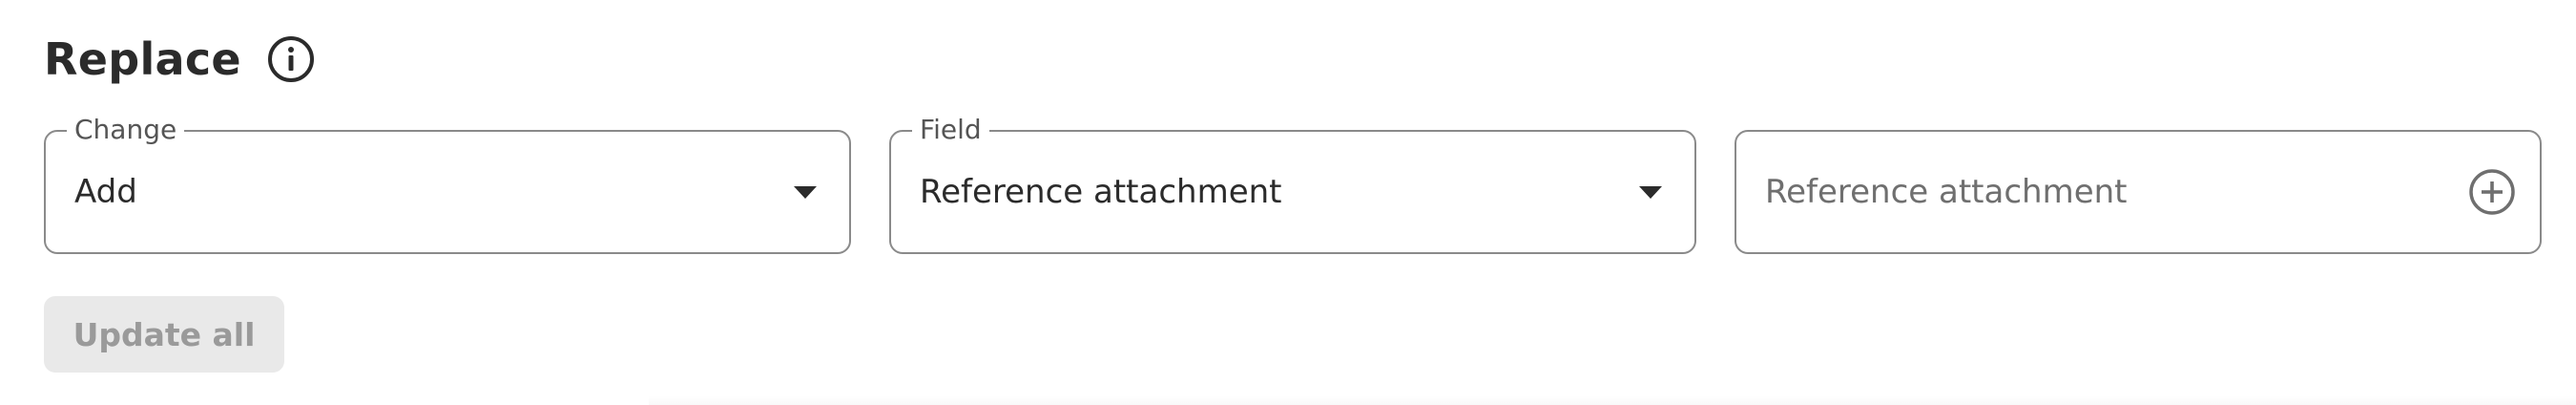  I want to click on reference-attachment-placeholder: Reference attachment, so click(1946, 192).